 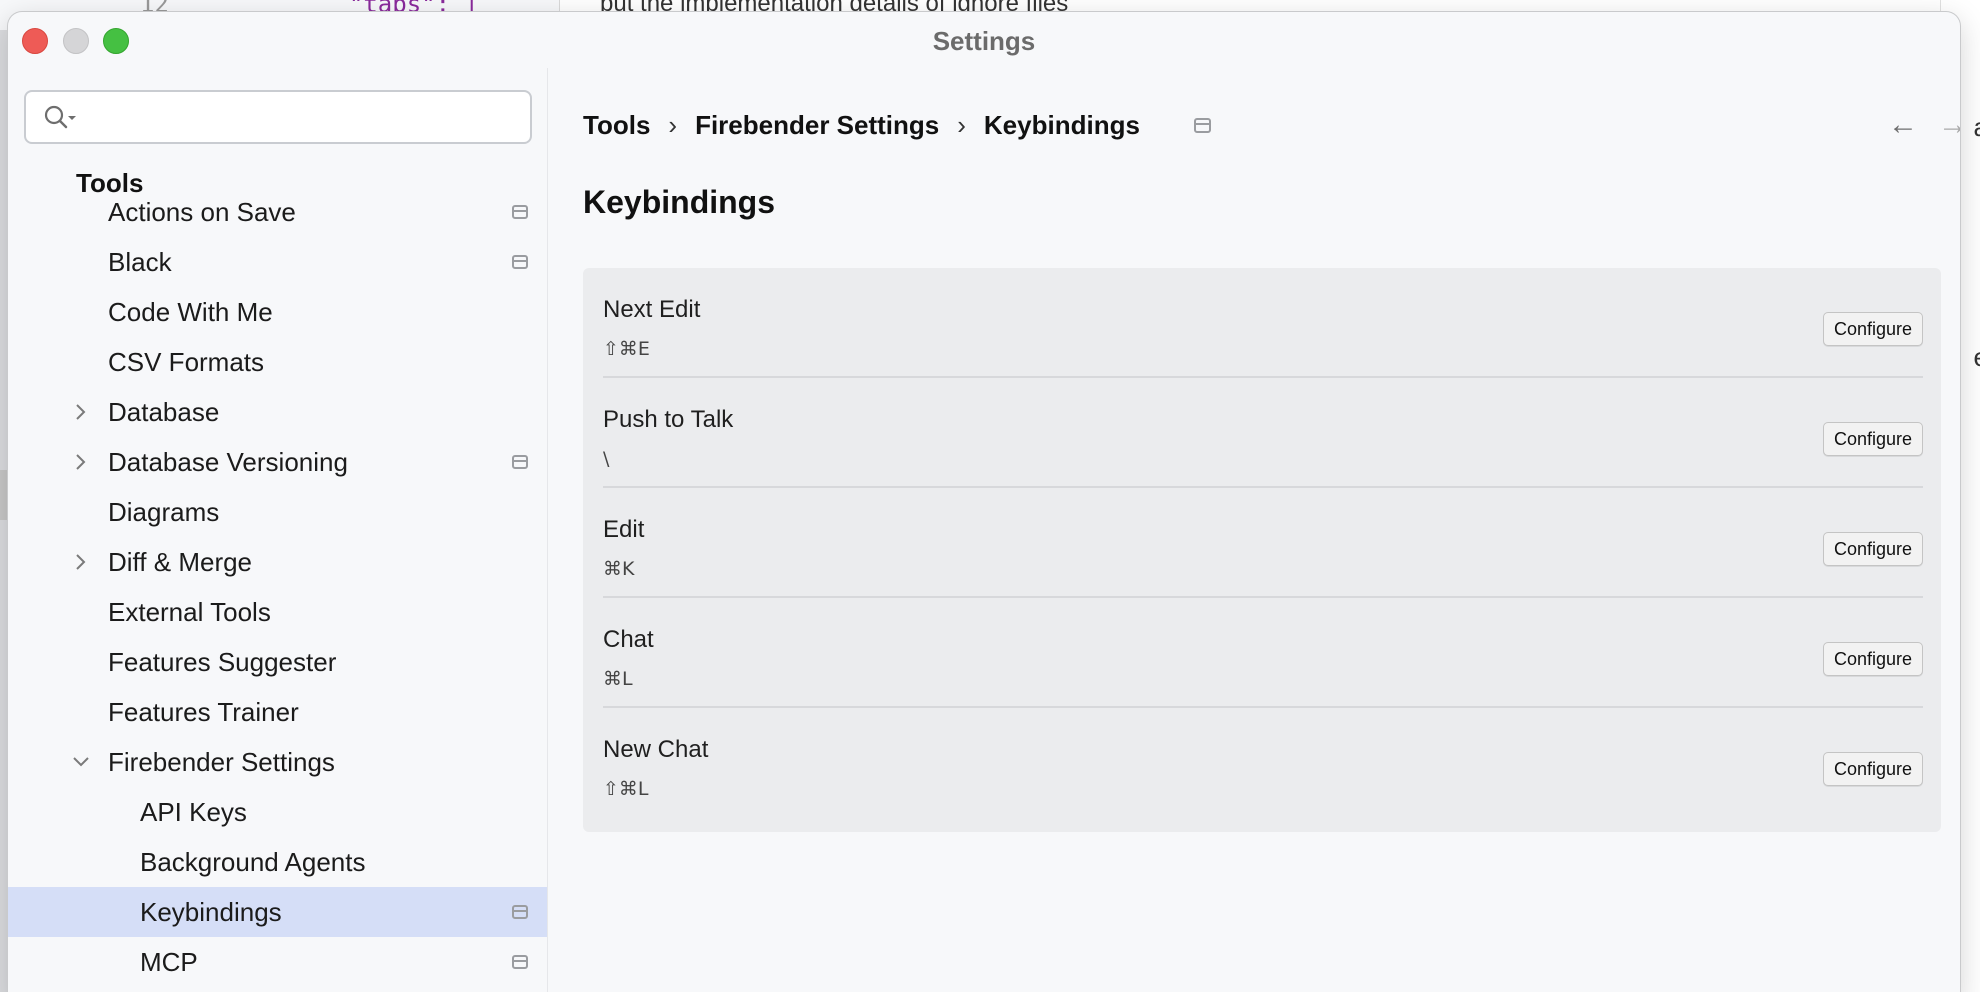 What do you see at coordinates (626, 789) in the screenshot?
I see `keybinding-shortcut: ⇧⌘L` at bounding box center [626, 789].